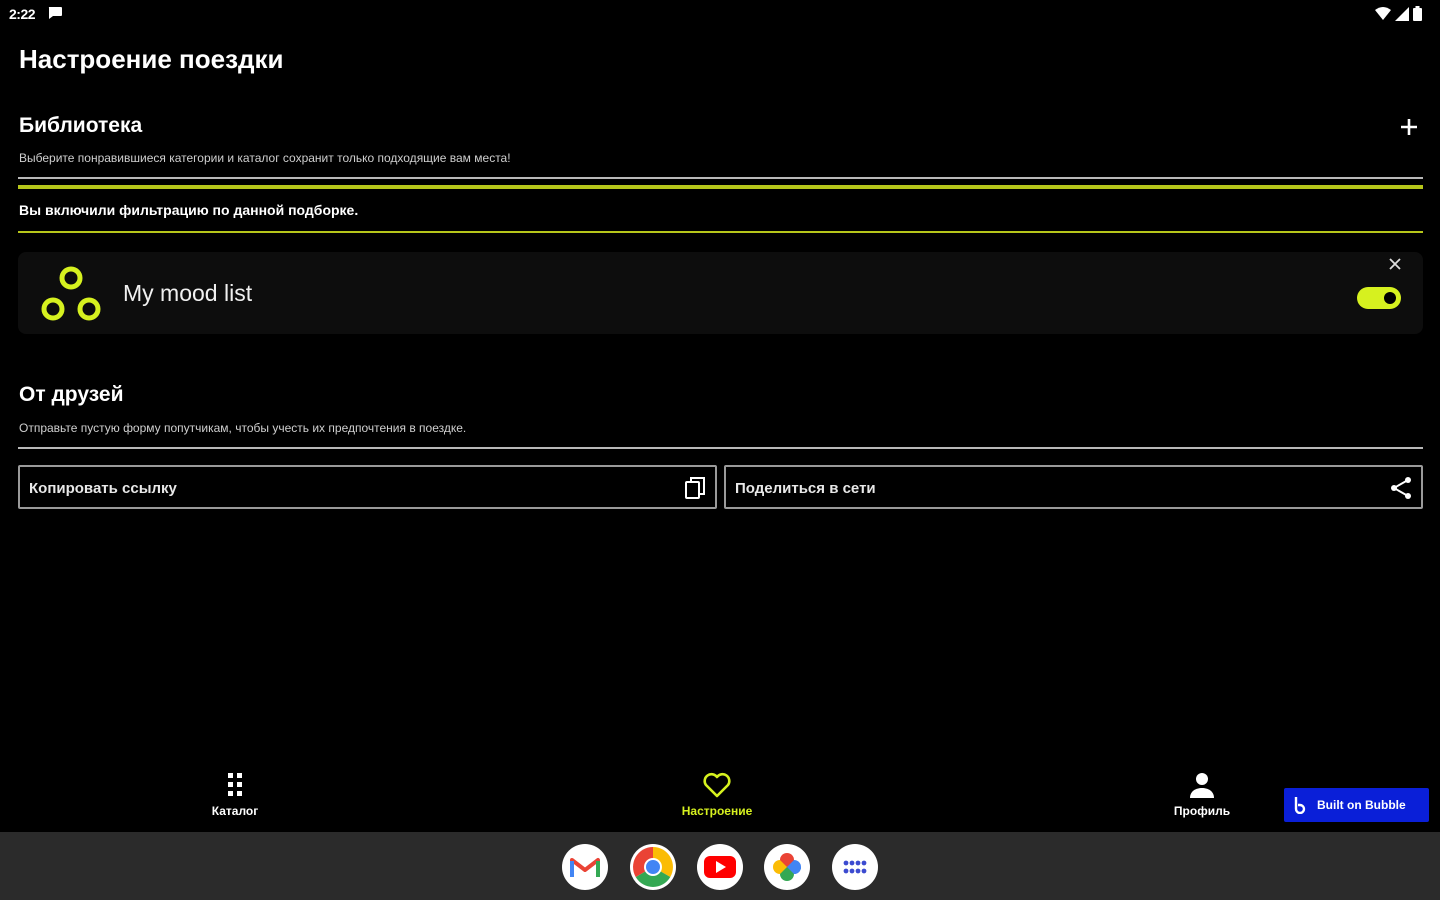 This screenshot has height=900, width=1440. I want to click on wifi-icon, so click(1383, 13).